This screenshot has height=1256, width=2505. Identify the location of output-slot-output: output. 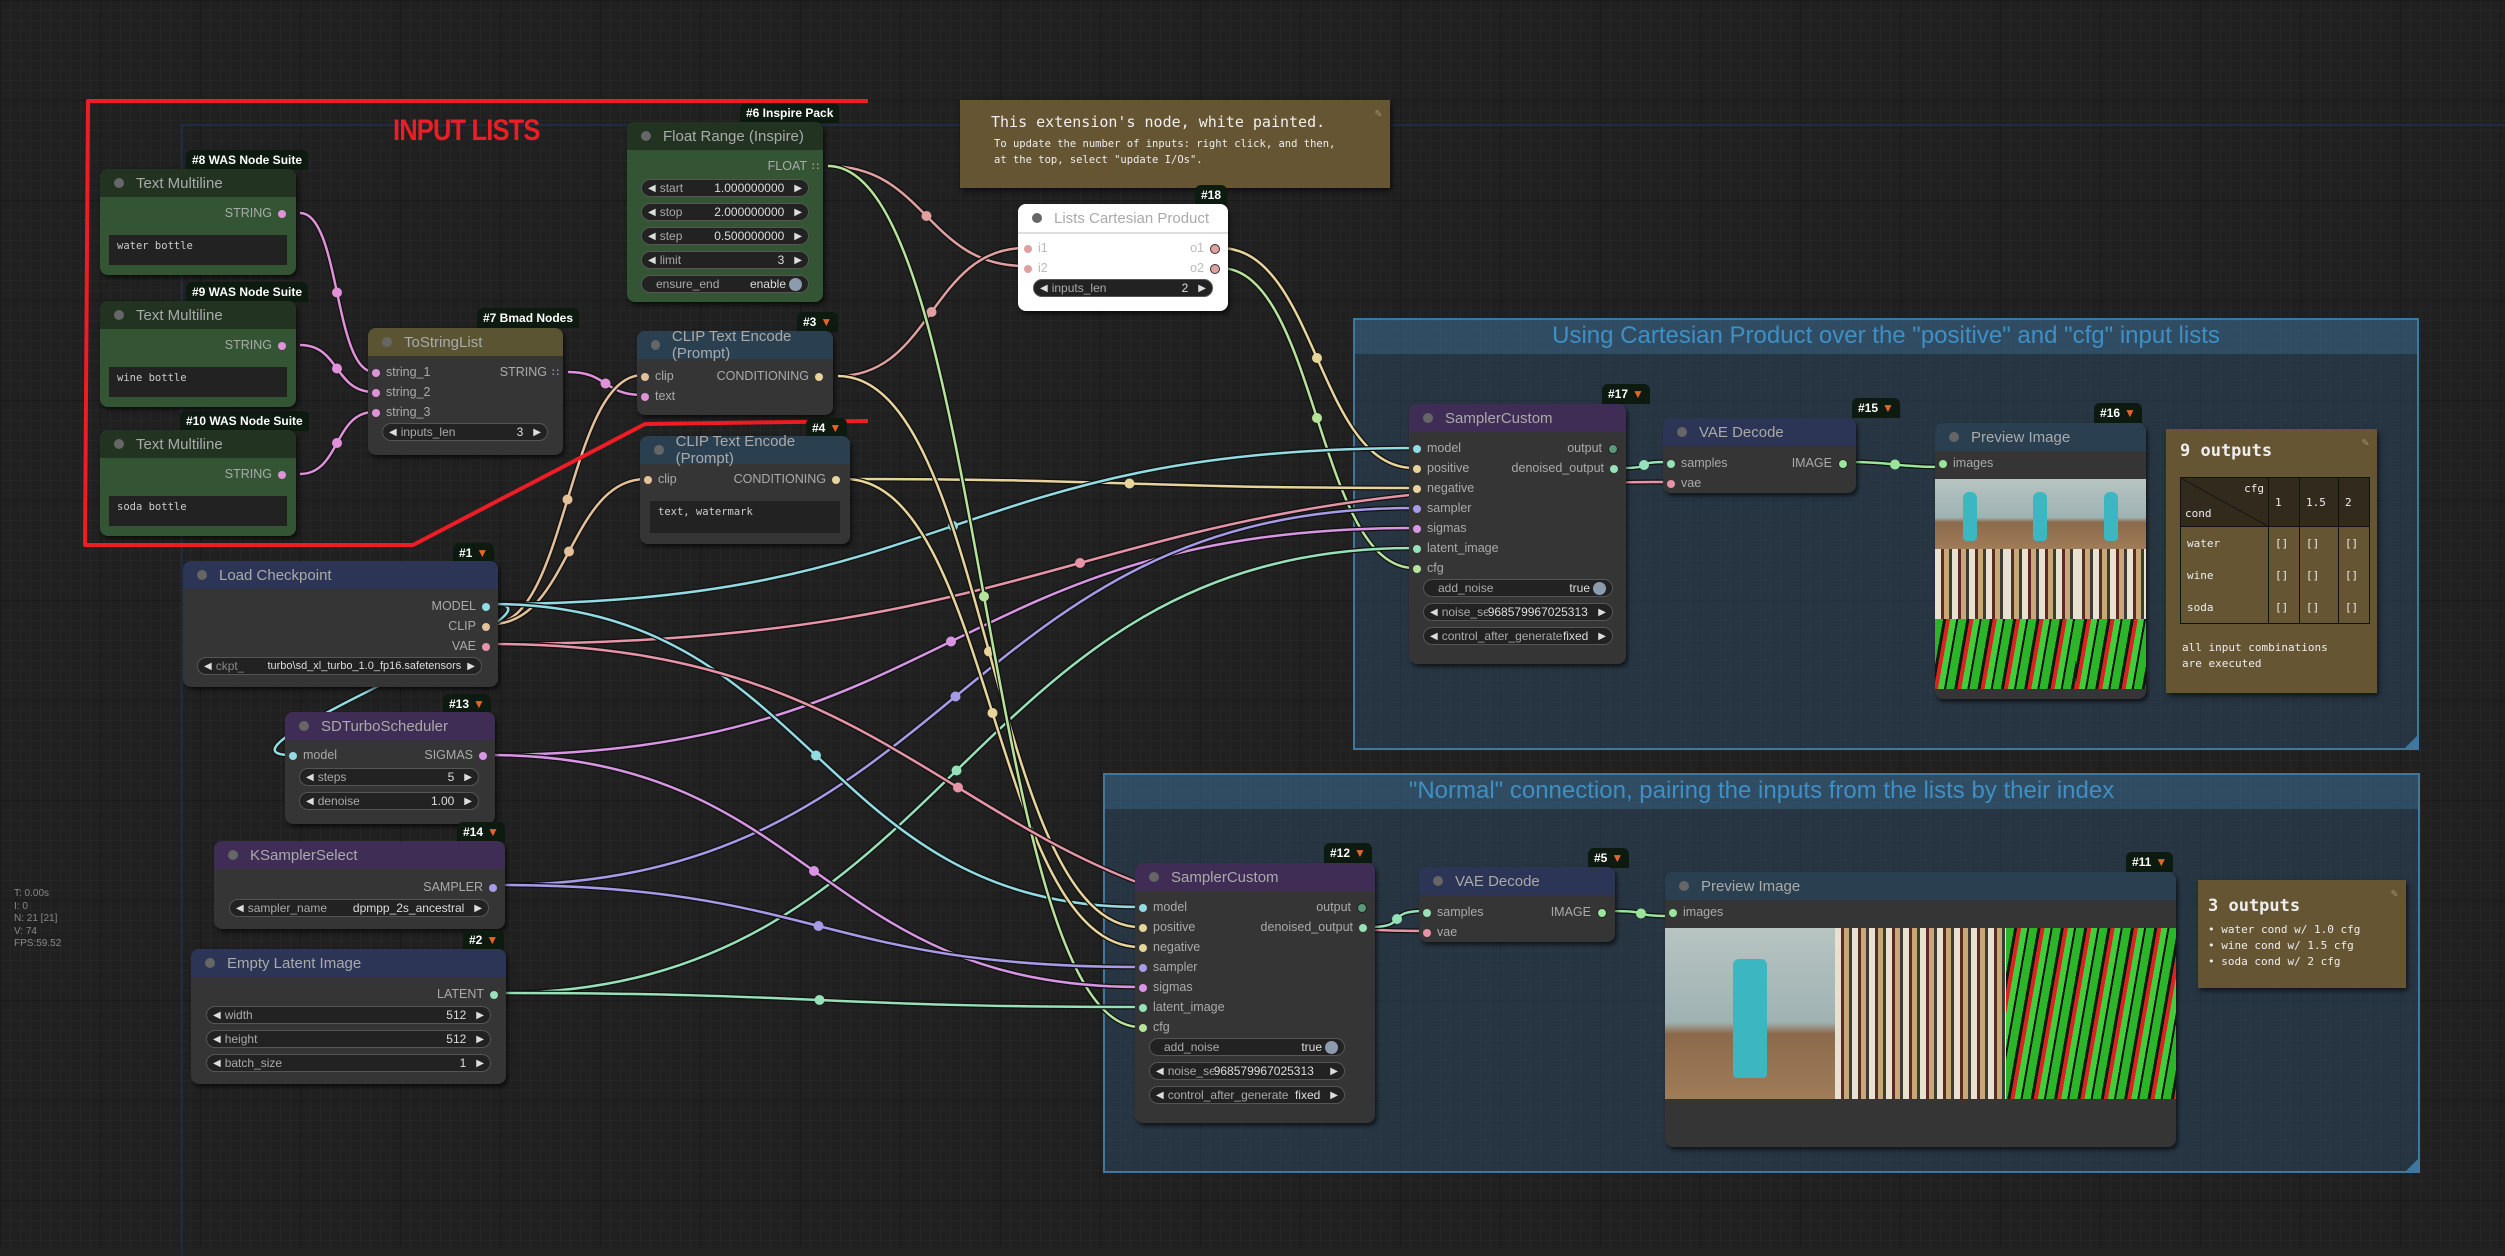
(1595, 448).